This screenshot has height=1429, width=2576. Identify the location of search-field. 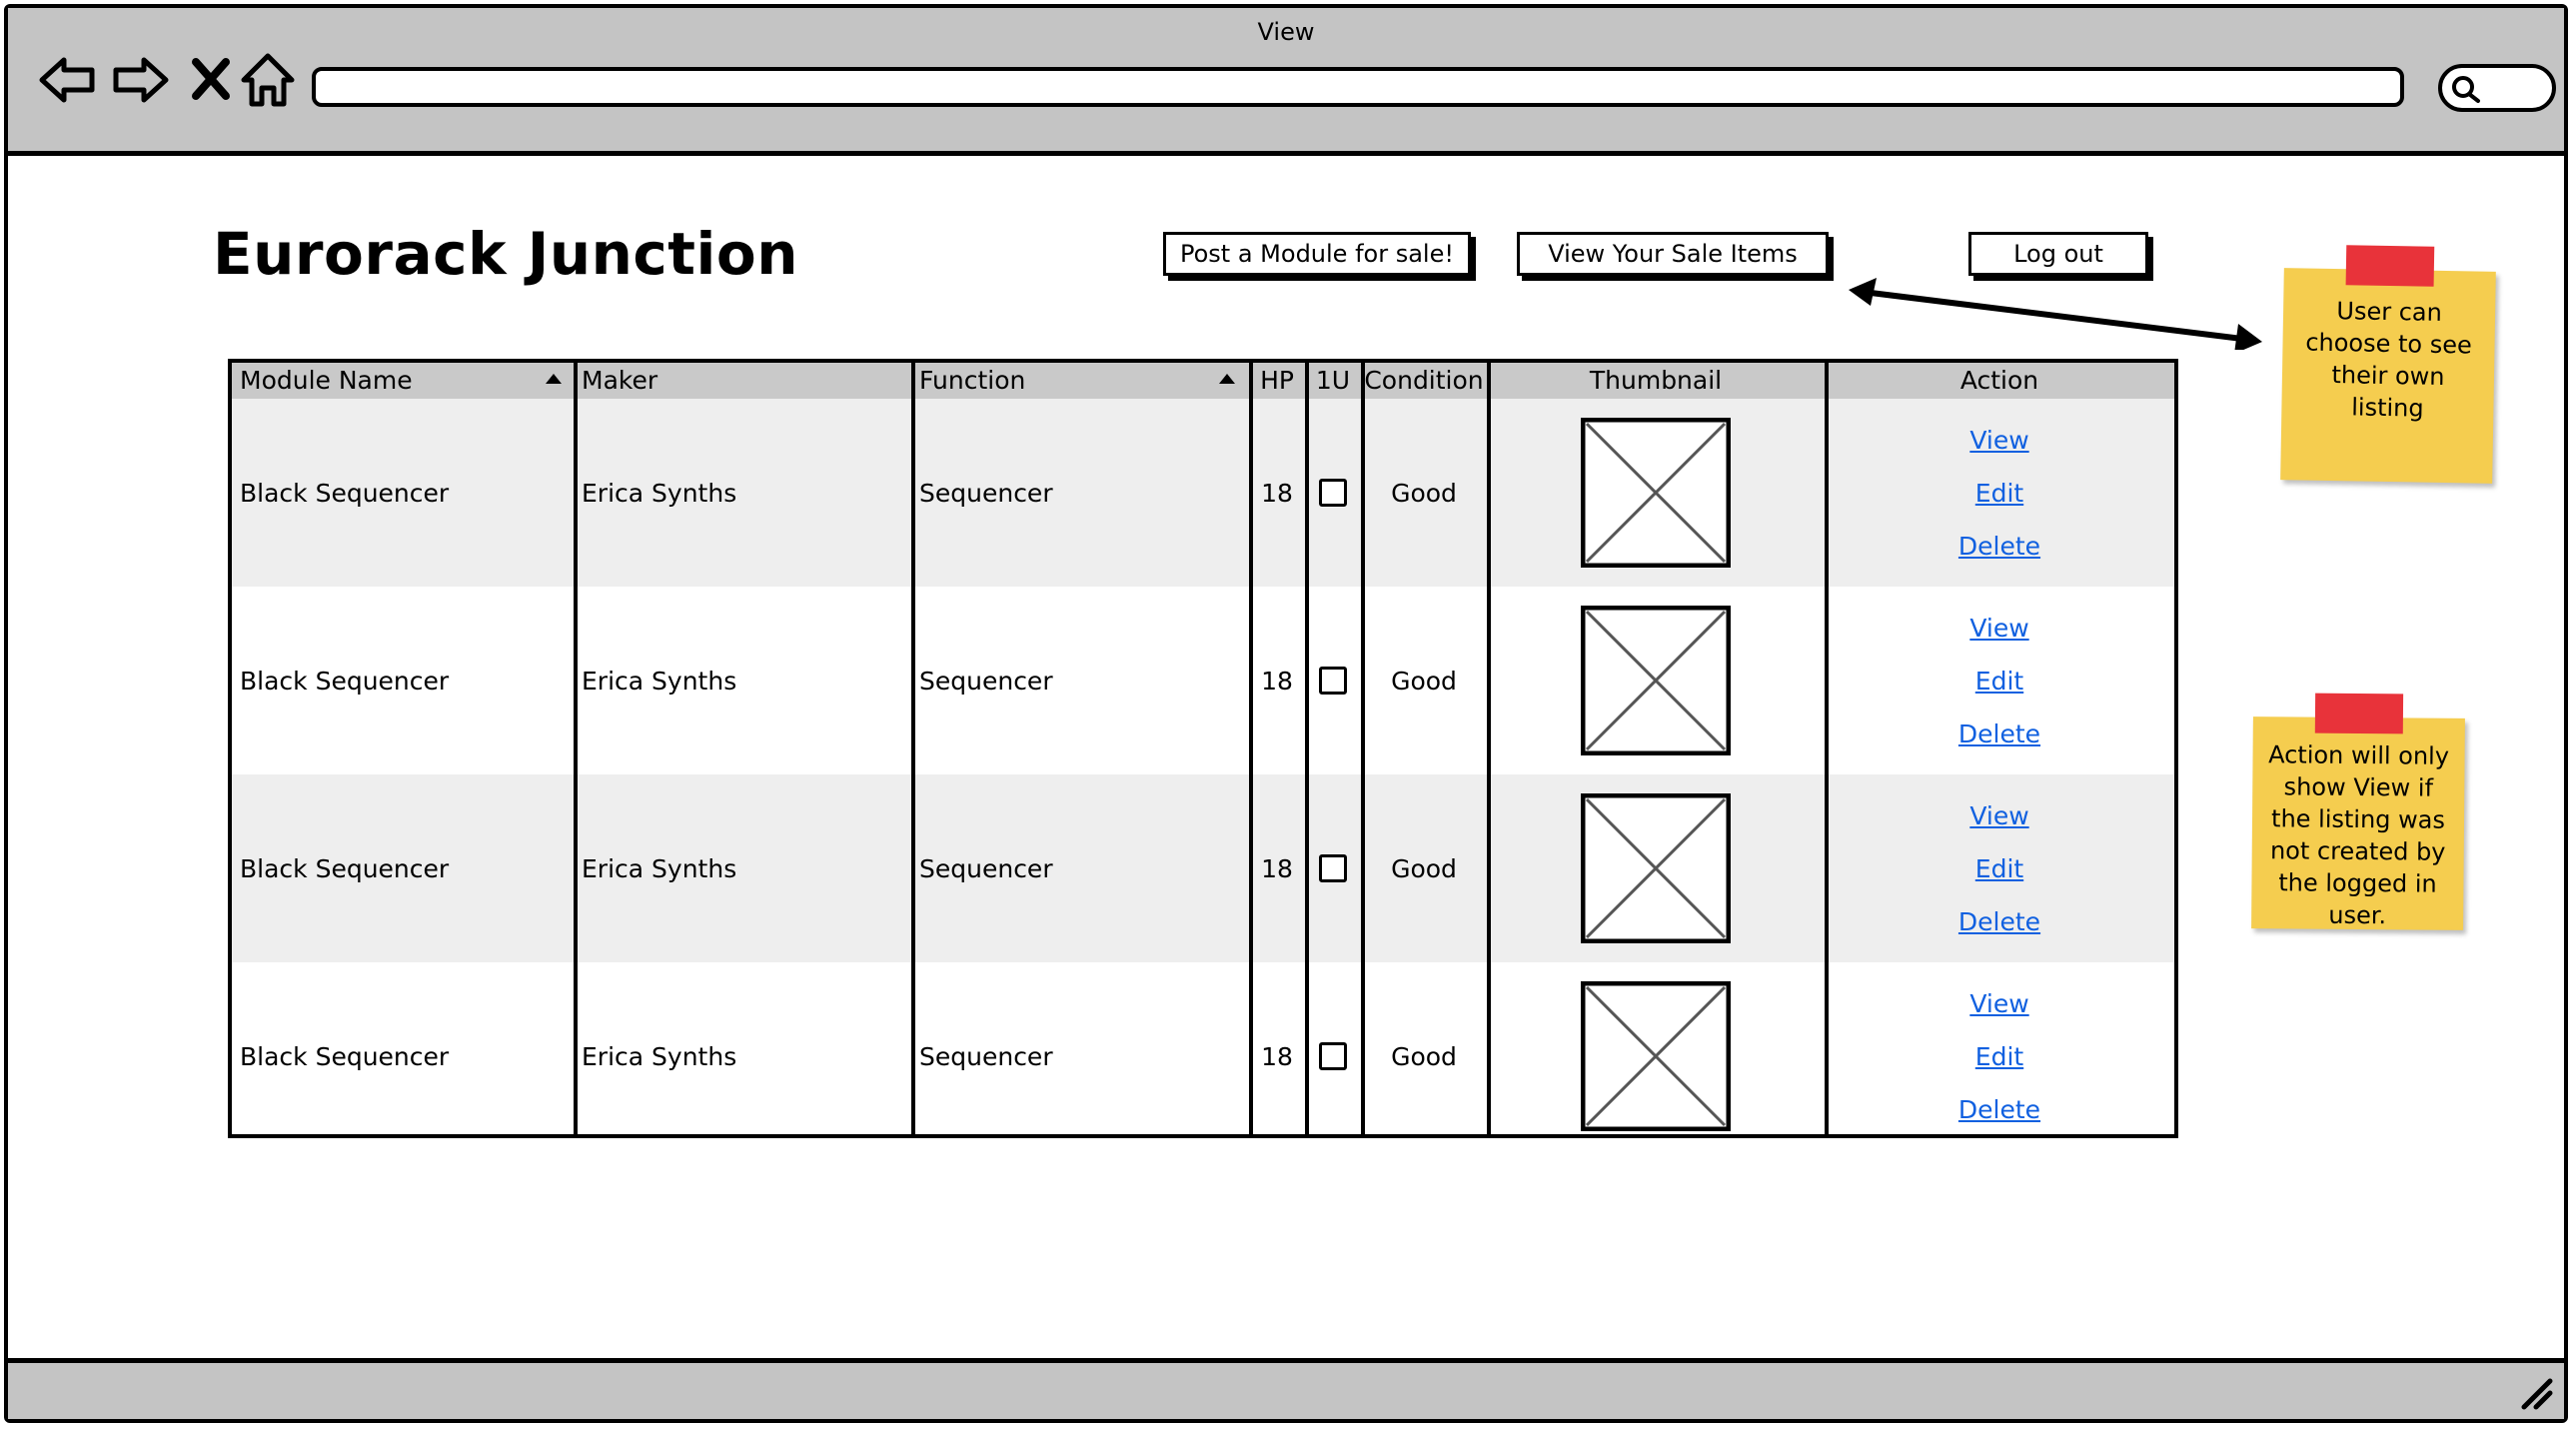
(2497, 88).